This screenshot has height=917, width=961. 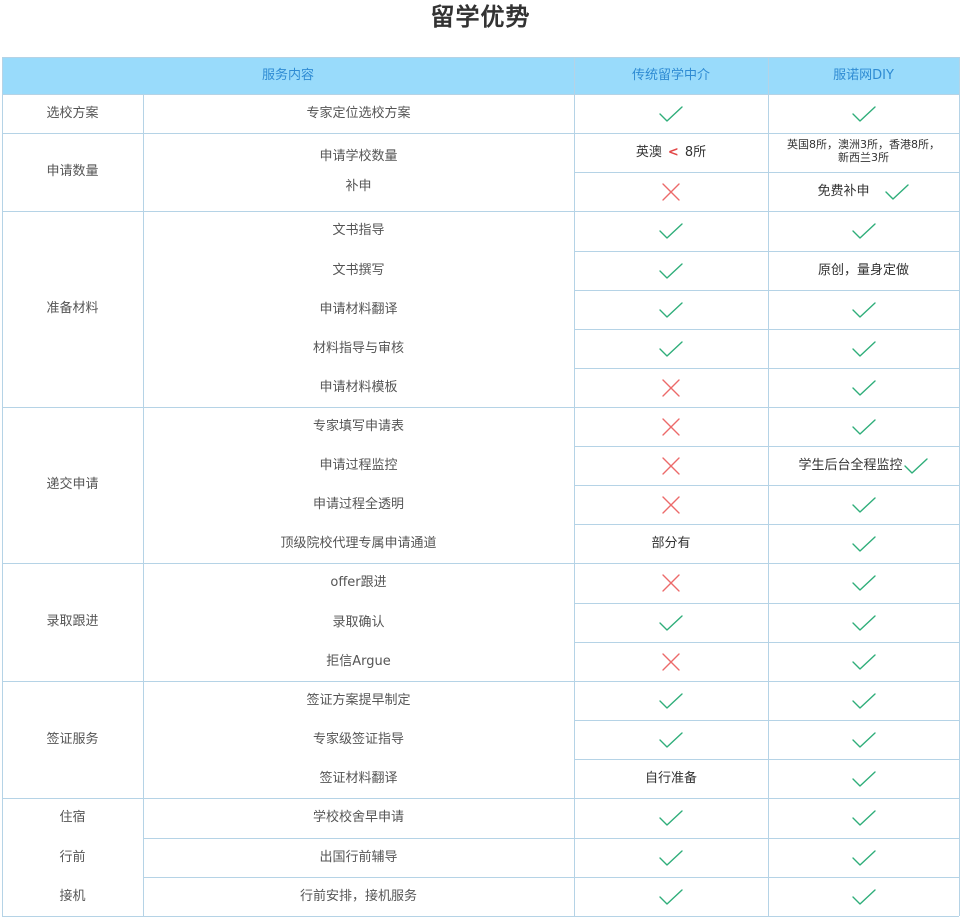 I want to click on less-than-sign: <, so click(x=673, y=152).